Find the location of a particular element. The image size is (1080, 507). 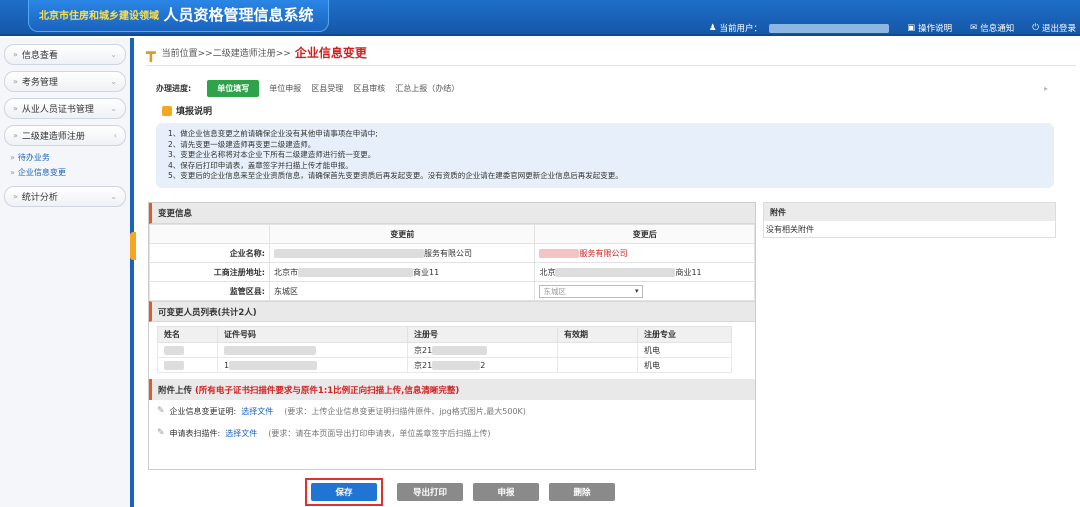

sidebar-submenu: » 待办业务 » 企业信息变更 is located at coordinates (65, 165).